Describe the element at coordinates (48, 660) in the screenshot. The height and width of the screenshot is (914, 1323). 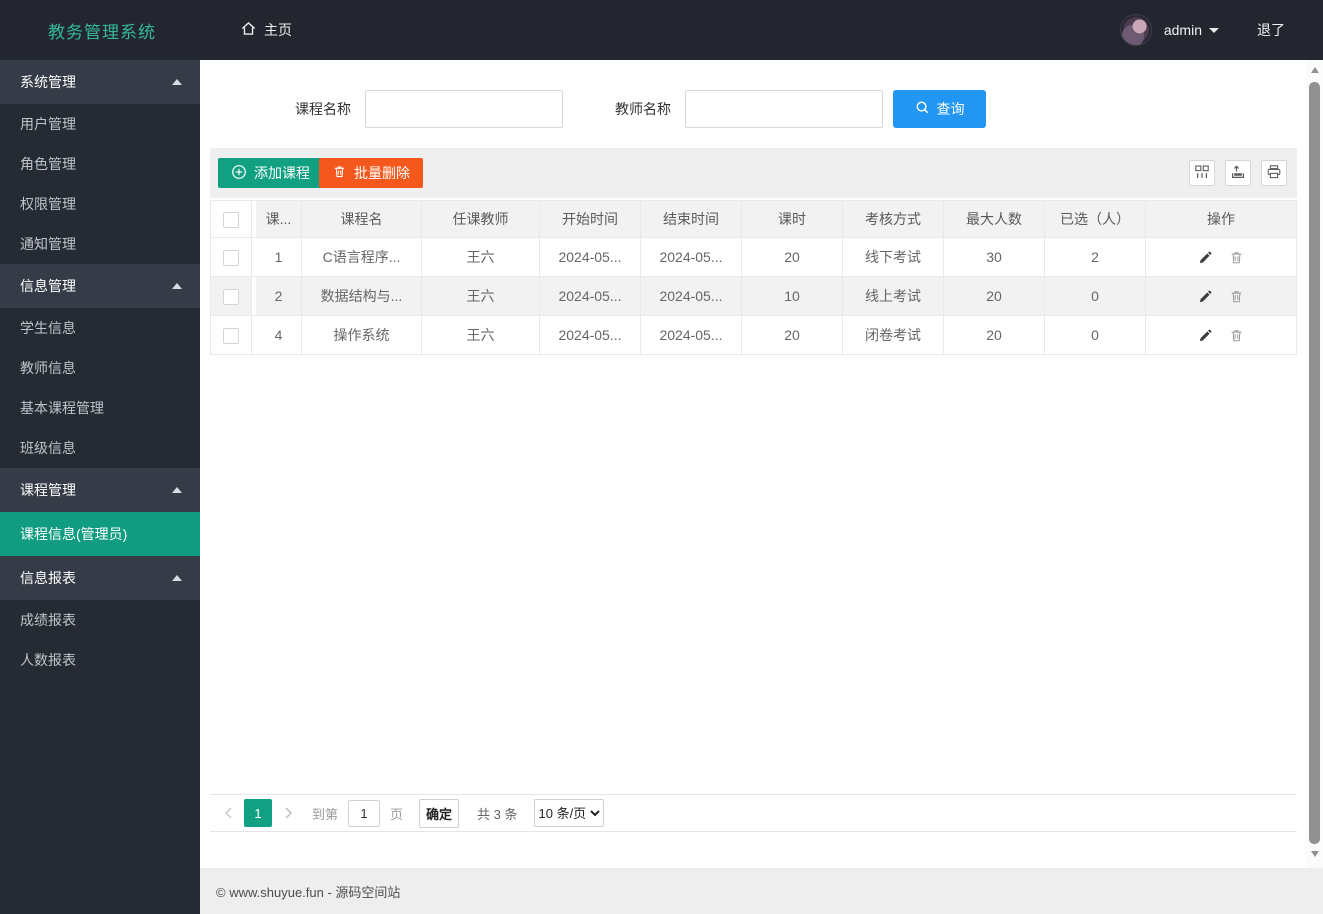
I see `sidebar-item-label: 人数报表` at that location.